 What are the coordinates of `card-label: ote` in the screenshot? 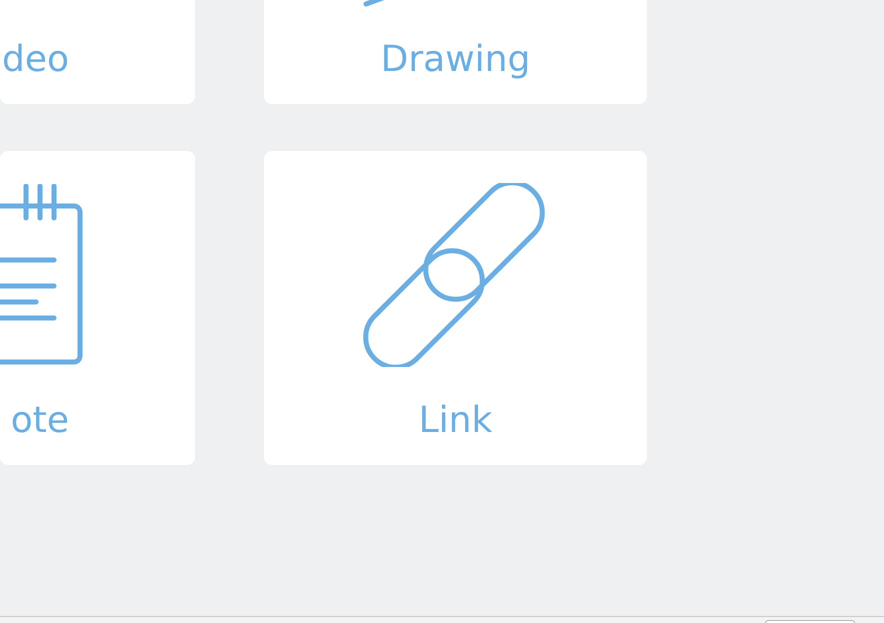 It's located at (39, 421).